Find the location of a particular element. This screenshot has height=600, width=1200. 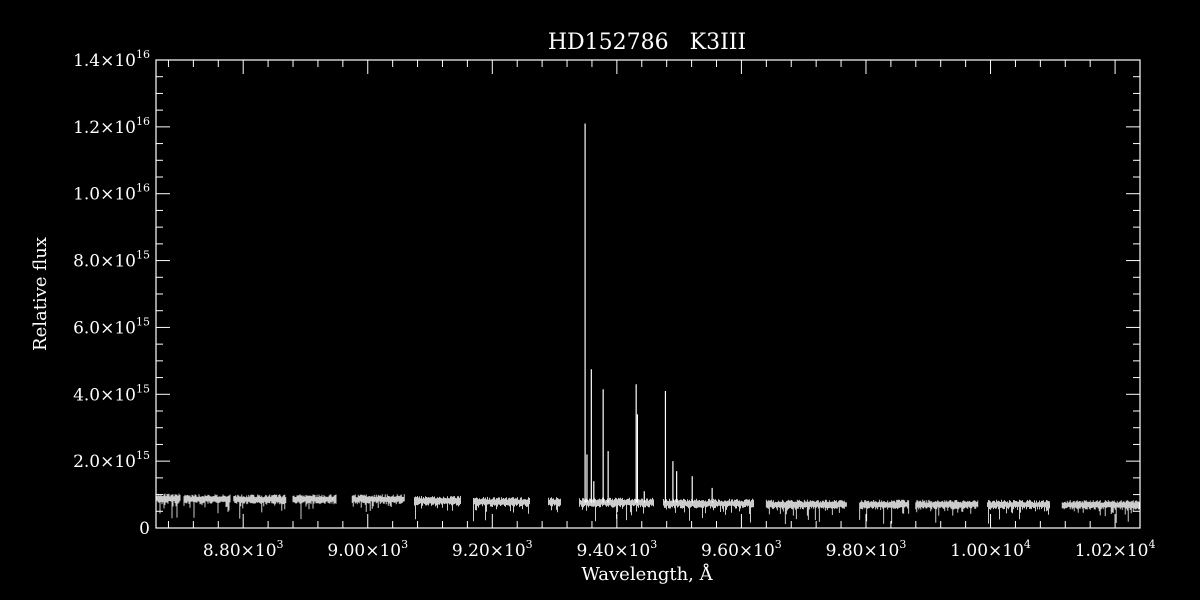

x-tick-label: 9.00×103 is located at coordinates (367, 549).